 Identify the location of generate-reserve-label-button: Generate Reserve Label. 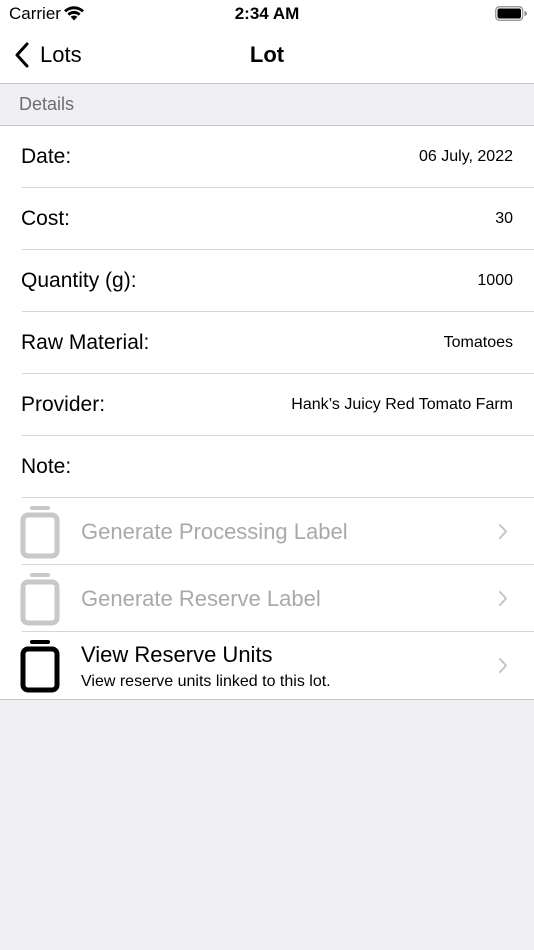
(267, 598).